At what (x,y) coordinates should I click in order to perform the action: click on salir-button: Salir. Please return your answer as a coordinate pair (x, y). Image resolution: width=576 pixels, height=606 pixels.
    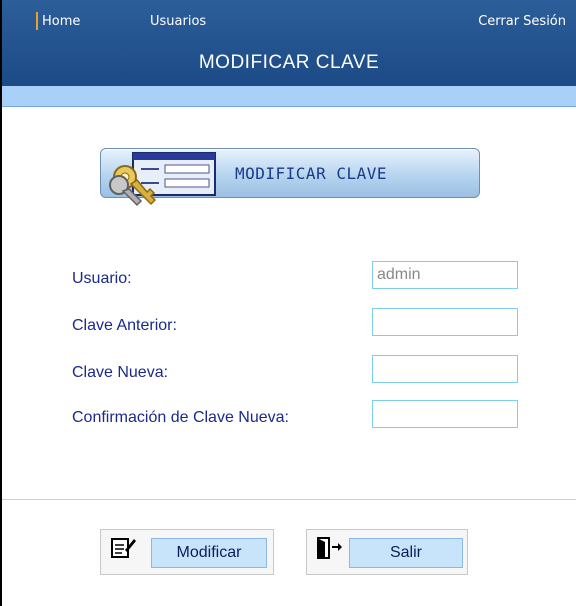
    Looking at the image, I should click on (406, 553).